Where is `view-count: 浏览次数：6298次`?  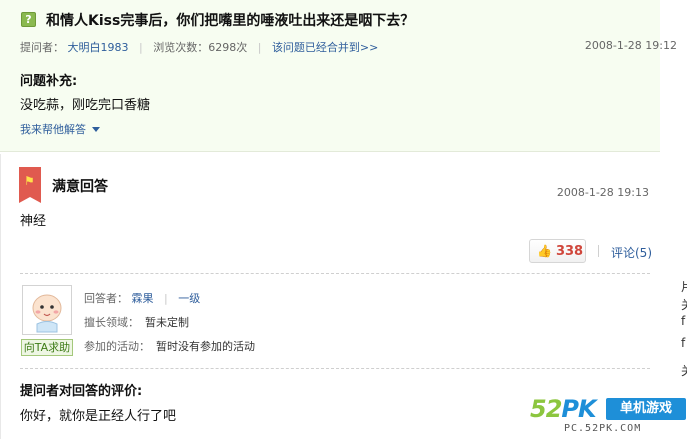 view-count: 浏览次数：6298次 is located at coordinates (200, 47).